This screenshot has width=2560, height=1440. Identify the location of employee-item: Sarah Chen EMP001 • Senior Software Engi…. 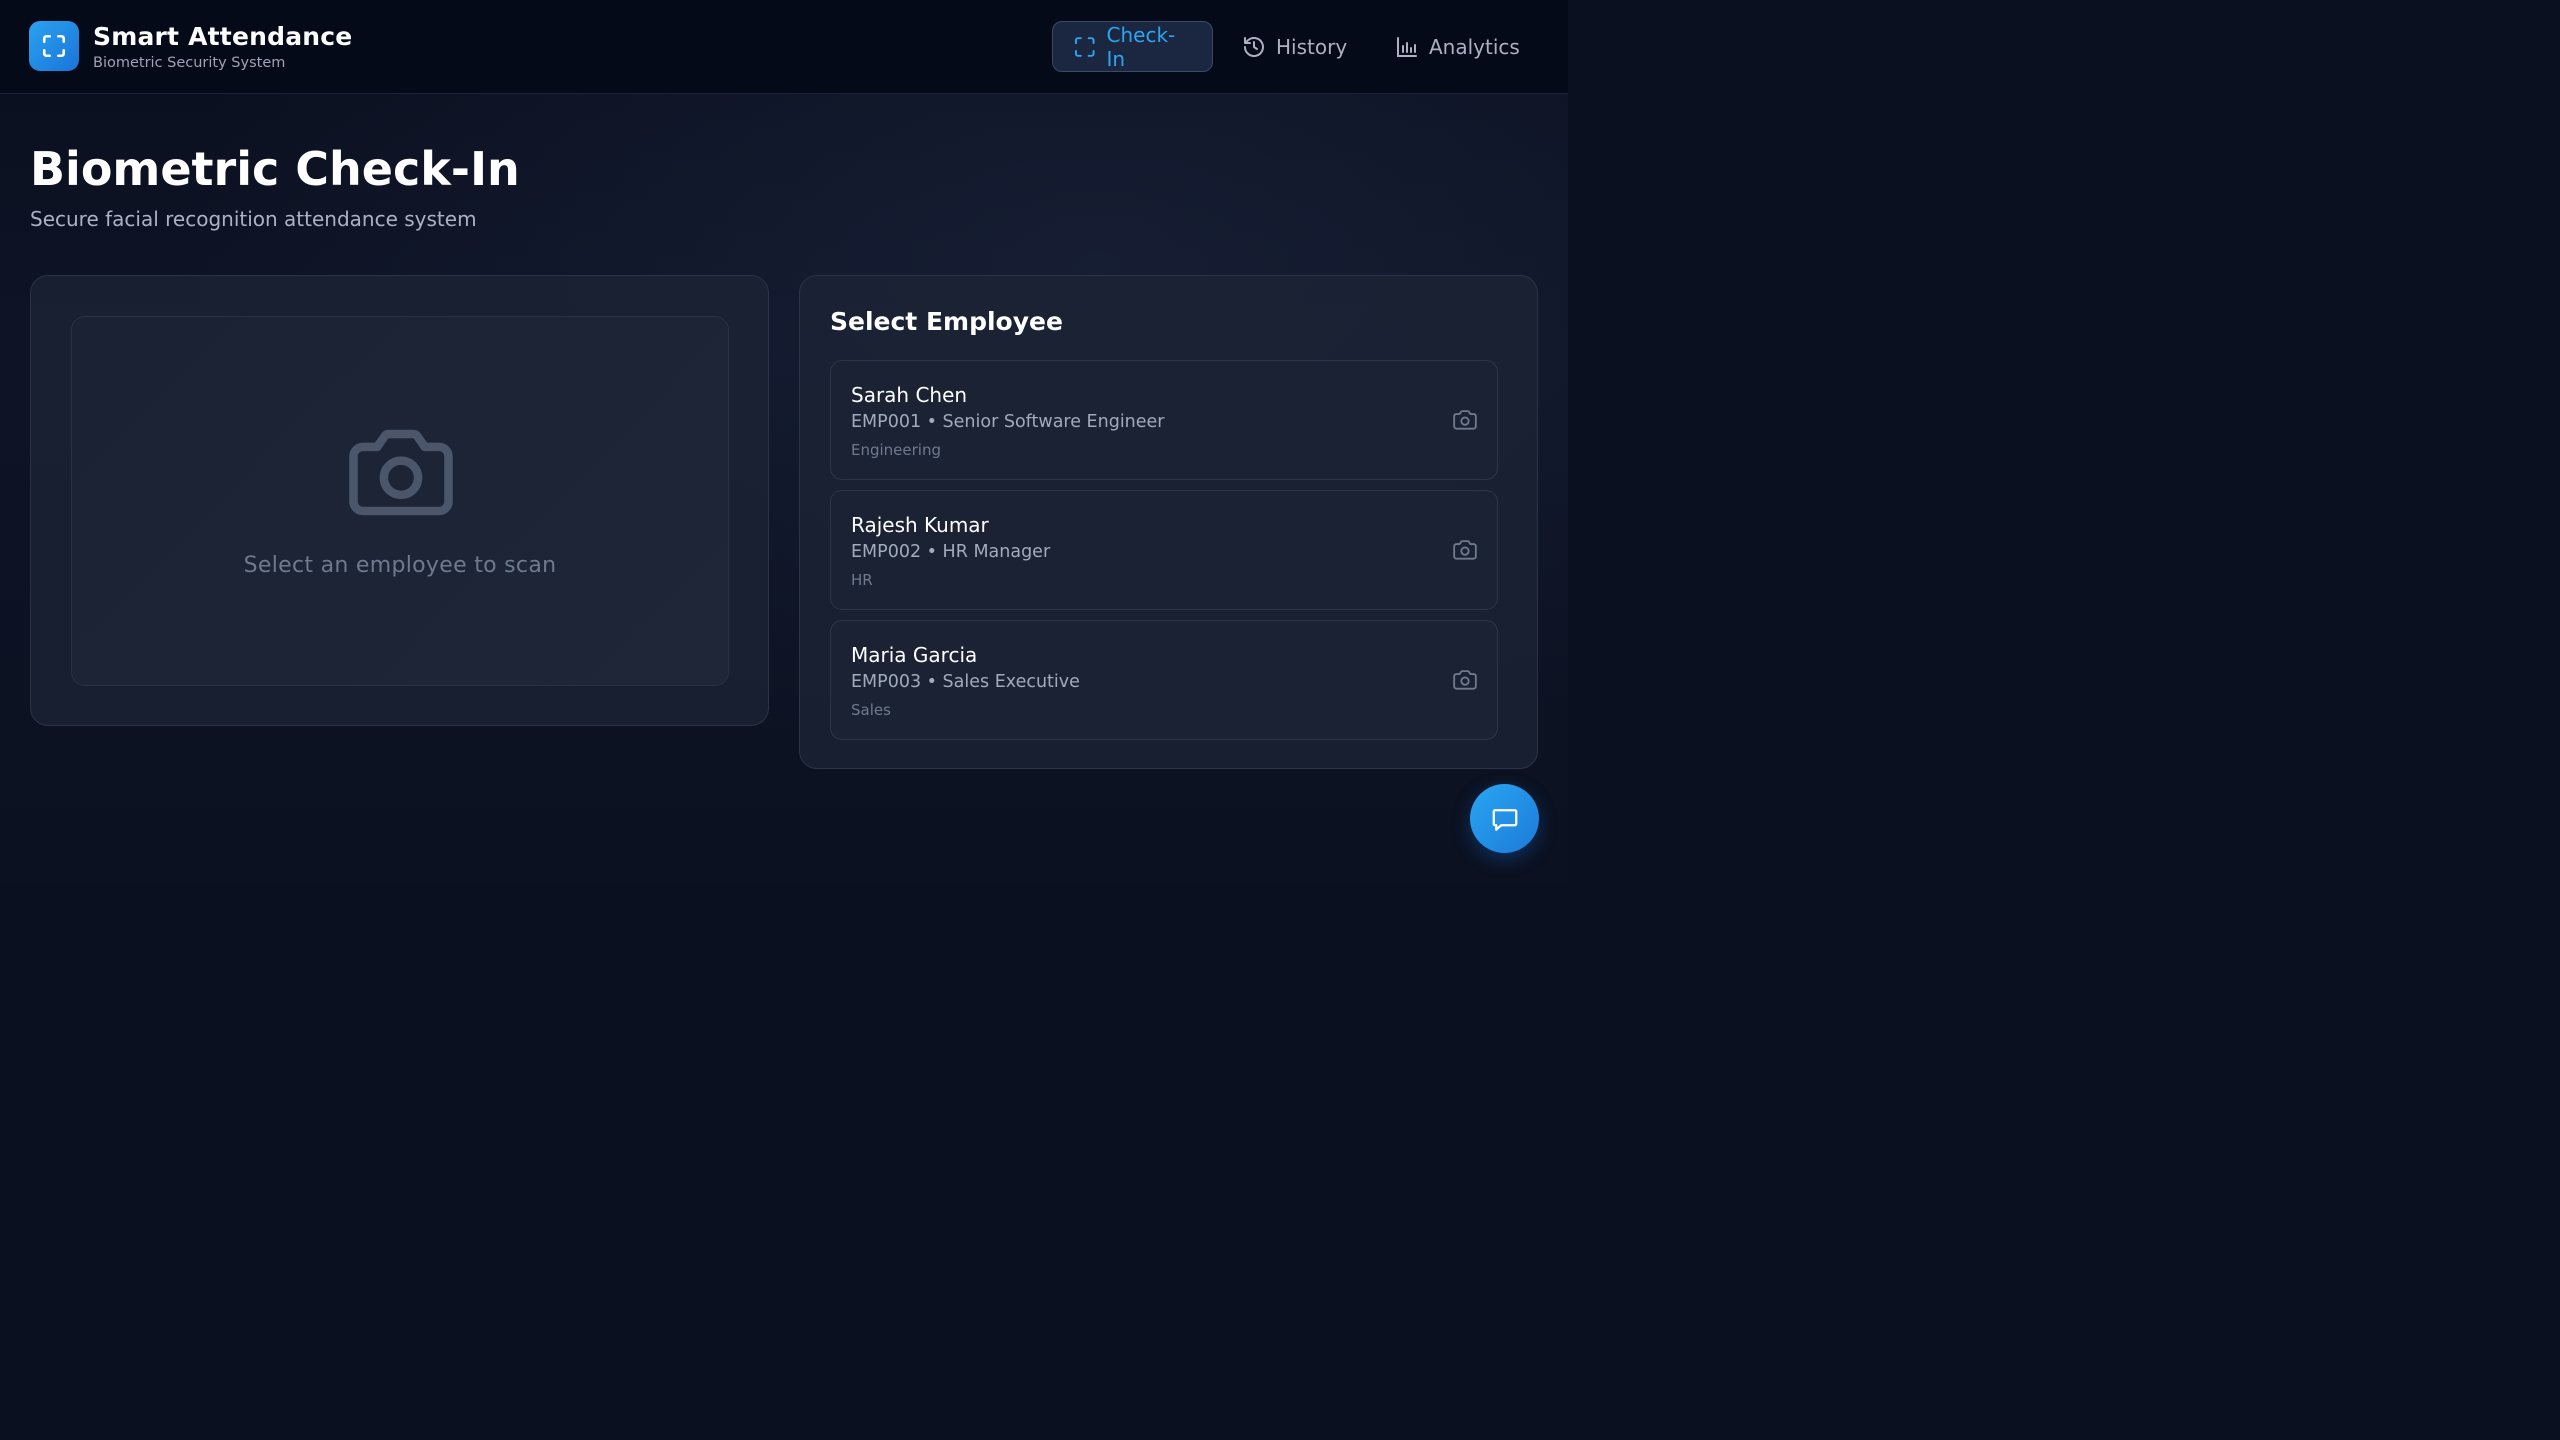
(1164, 420).